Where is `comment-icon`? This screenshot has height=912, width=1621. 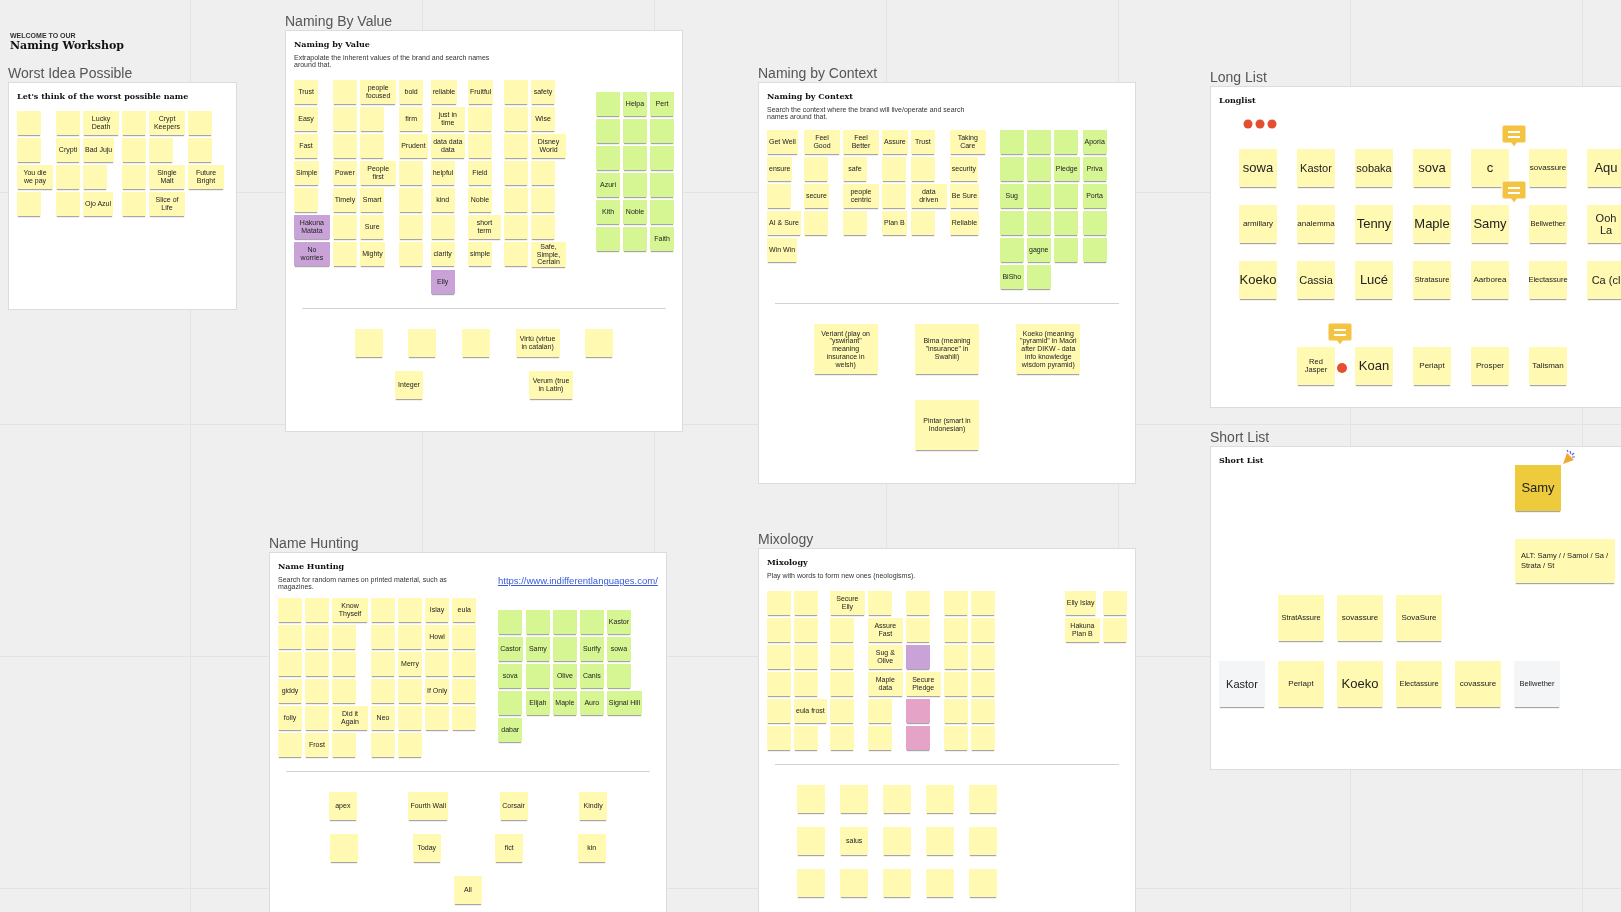 comment-icon is located at coordinates (1340, 334).